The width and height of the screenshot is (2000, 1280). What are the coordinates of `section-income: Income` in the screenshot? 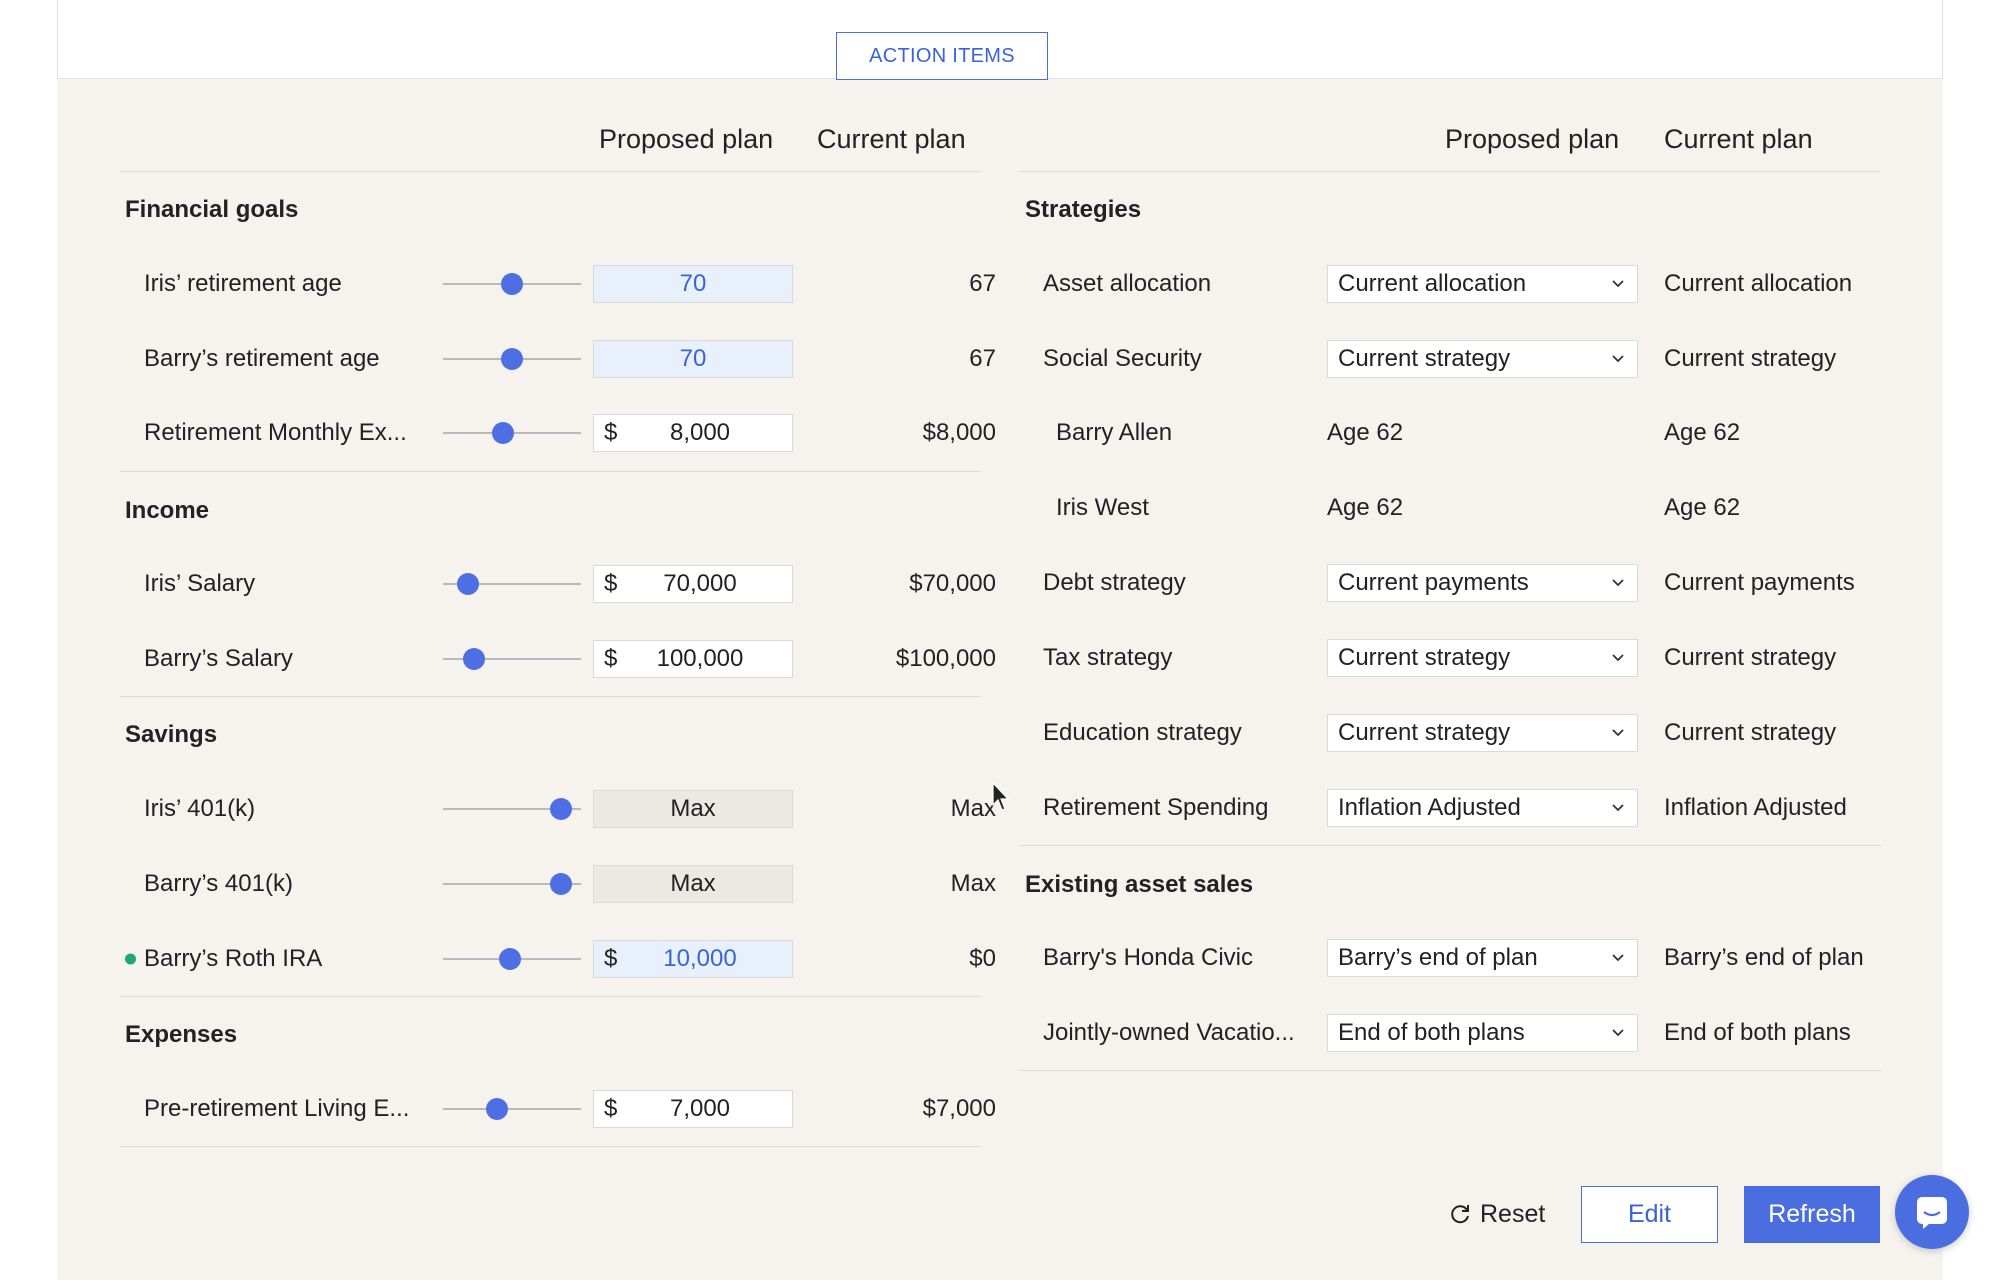 It's located at (167, 510).